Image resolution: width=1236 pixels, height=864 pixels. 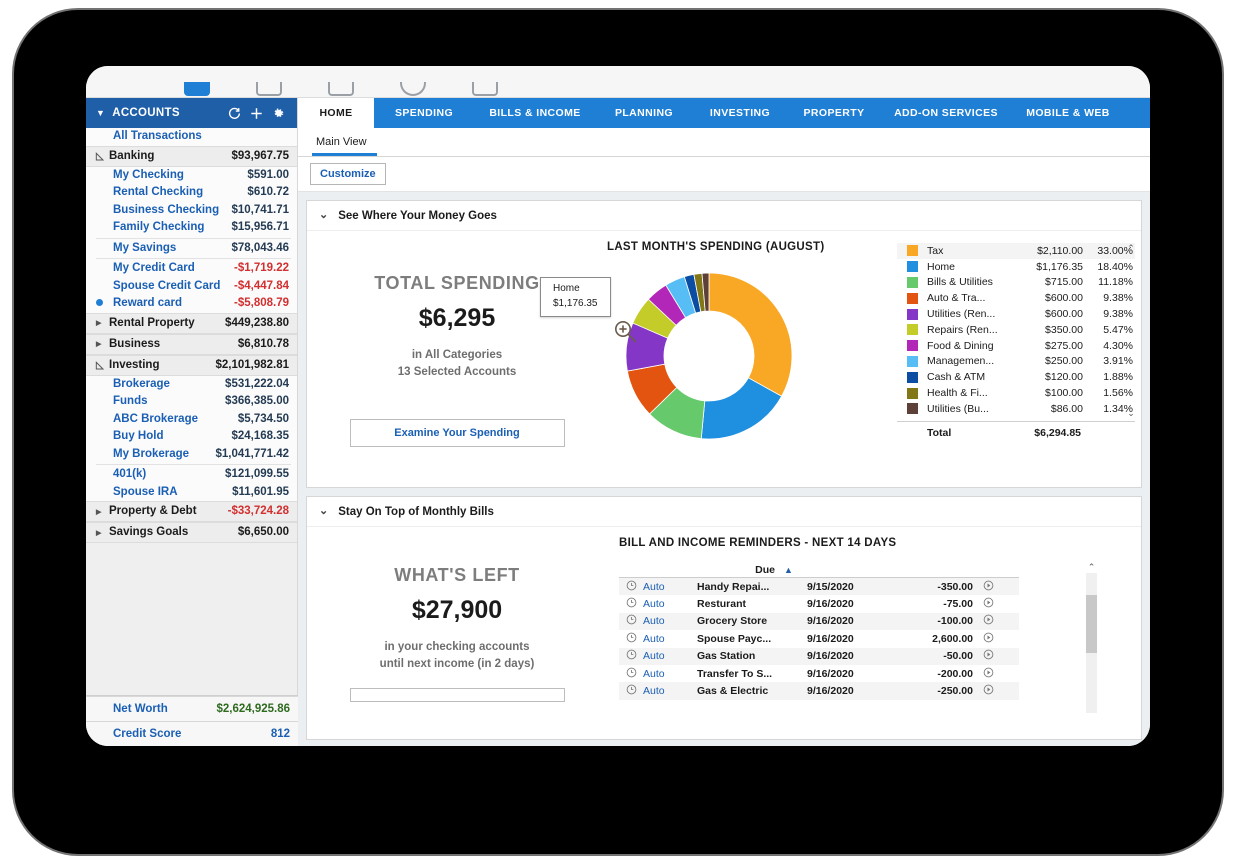 What do you see at coordinates (191, 420) in the screenshot?
I see `sidebar-account-abc-brokerage: ABC Brokerage $5,734.50` at bounding box center [191, 420].